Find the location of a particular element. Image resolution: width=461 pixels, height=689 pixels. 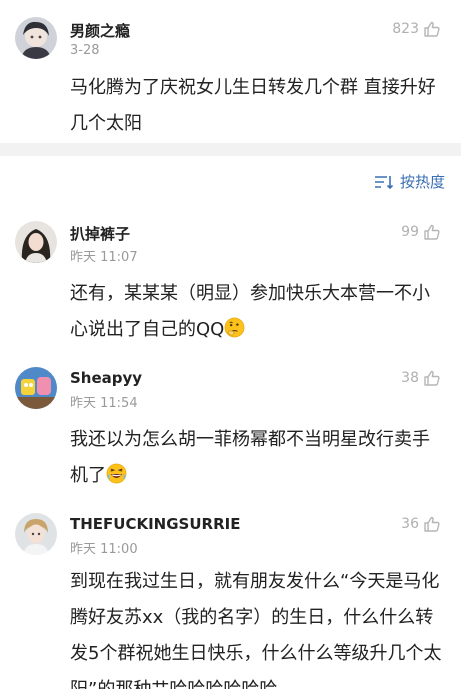

comment-text: 我还以为怎么胡一菲杨幂都不当明星改行卖手机了 is located at coordinates (258, 458).